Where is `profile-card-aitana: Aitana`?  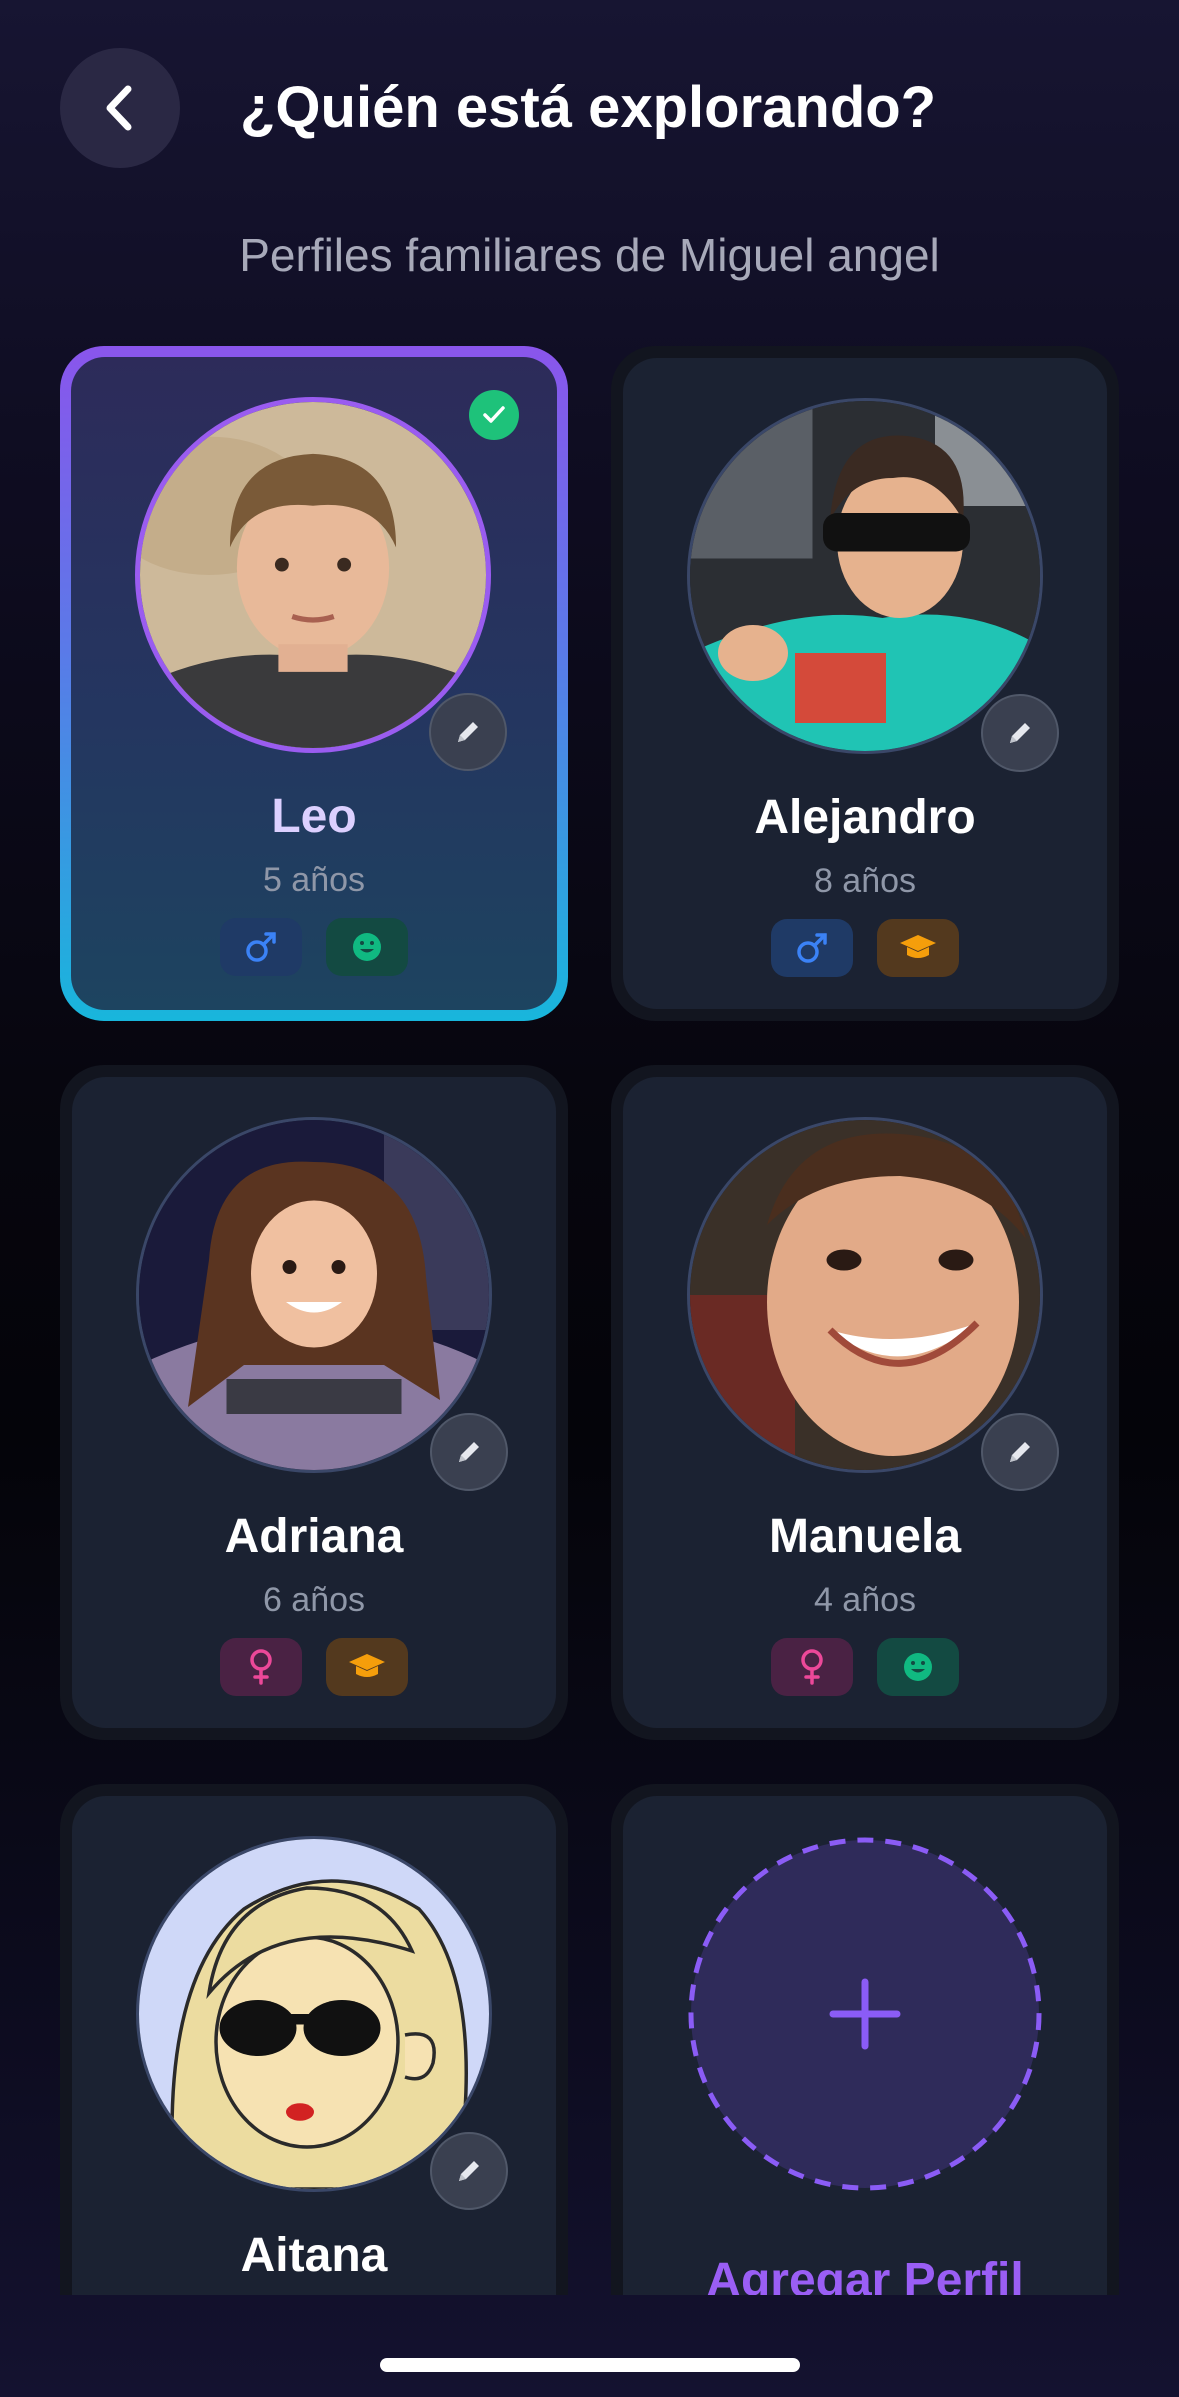 profile-card-aitana: Aitana is located at coordinates (314, 2039).